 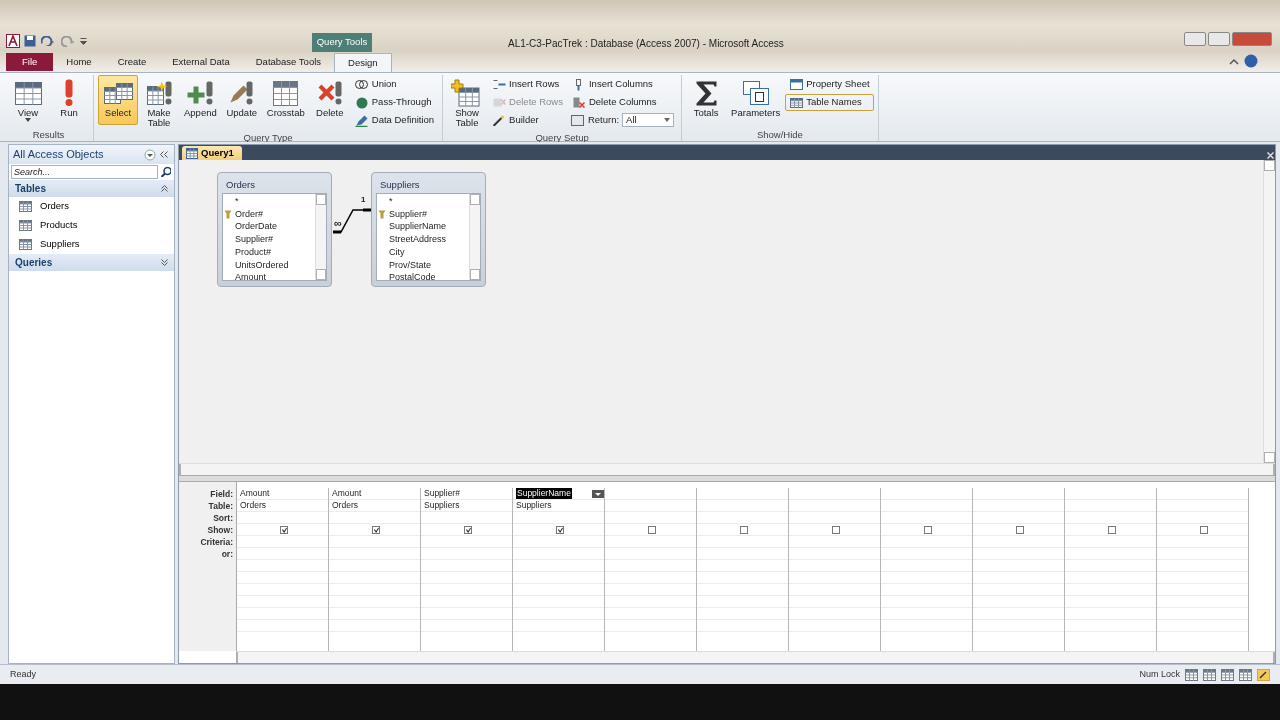 I want to click on save-icon, so click(x=30, y=41).